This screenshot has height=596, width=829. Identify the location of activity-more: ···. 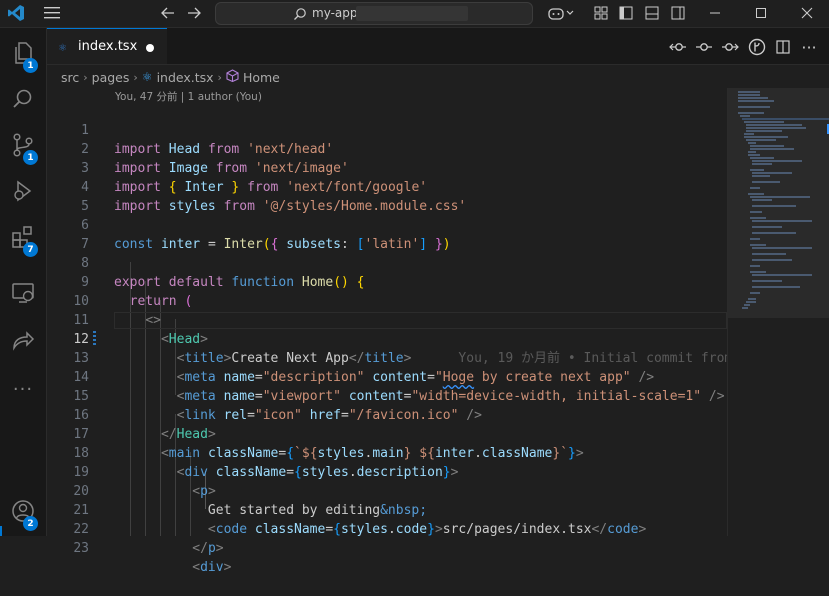
(23, 389).